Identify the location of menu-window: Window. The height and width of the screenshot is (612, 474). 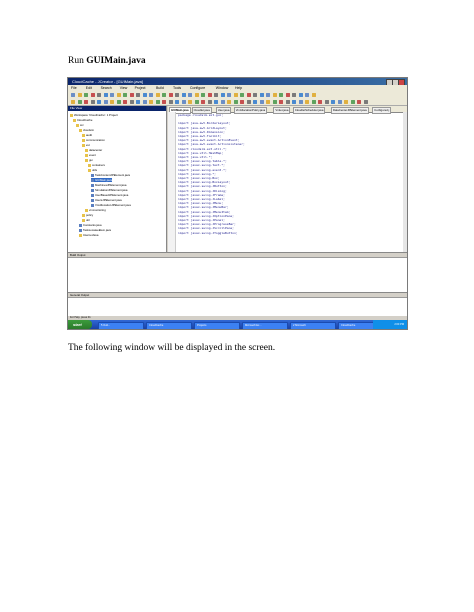
(222, 88).